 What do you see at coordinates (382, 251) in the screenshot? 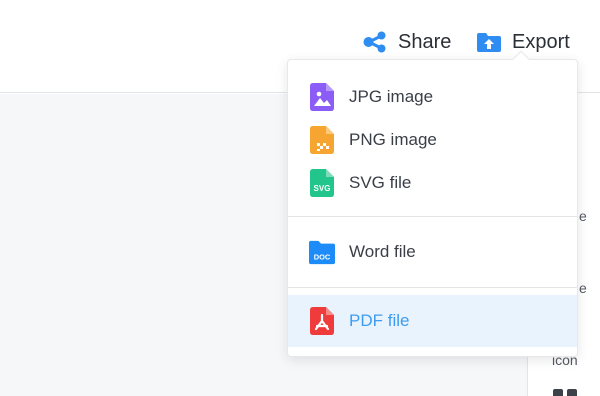
I see `menu-item-label: Word file` at bounding box center [382, 251].